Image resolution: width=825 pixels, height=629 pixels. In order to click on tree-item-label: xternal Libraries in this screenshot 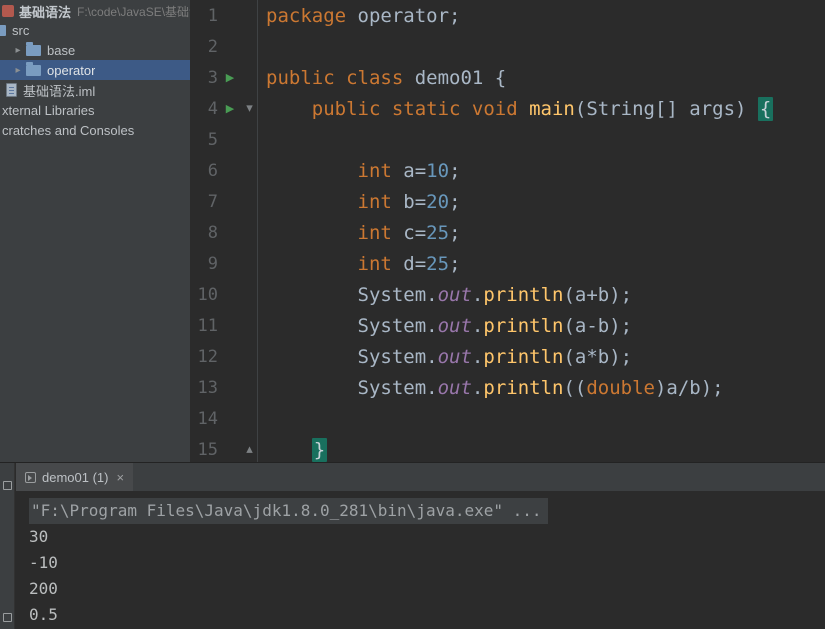, I will do `click(48, 110)`.